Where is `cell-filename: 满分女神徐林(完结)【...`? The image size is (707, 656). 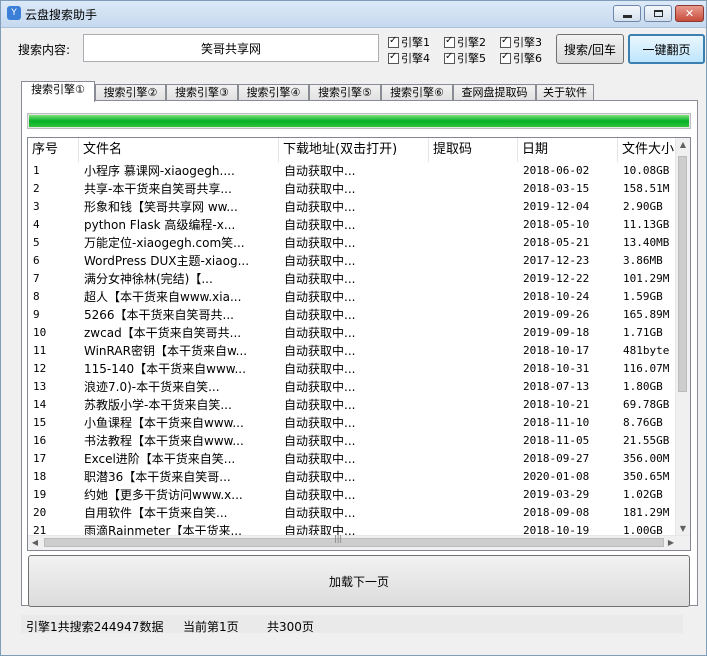
cell-filename: 满分女神徐林(完结)【... is located at coordinates (148, 279).